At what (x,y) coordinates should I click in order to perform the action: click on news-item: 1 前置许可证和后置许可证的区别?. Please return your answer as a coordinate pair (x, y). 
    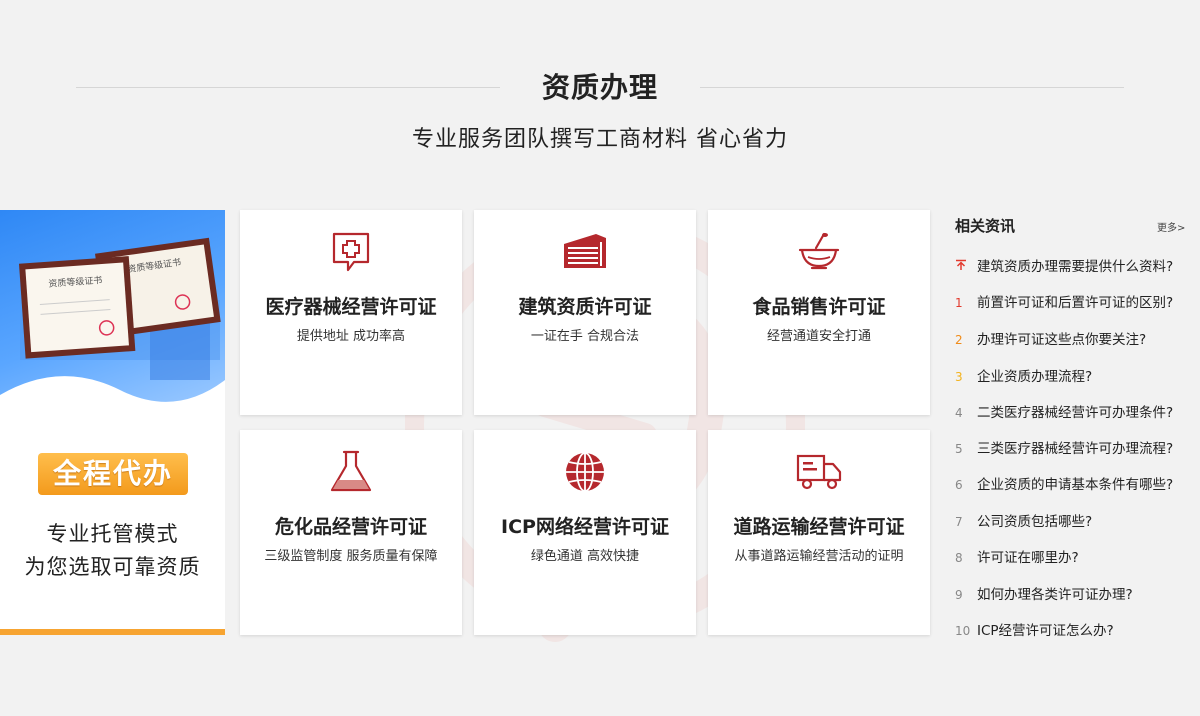
    Looking at the image, I should click on (1075, 301).